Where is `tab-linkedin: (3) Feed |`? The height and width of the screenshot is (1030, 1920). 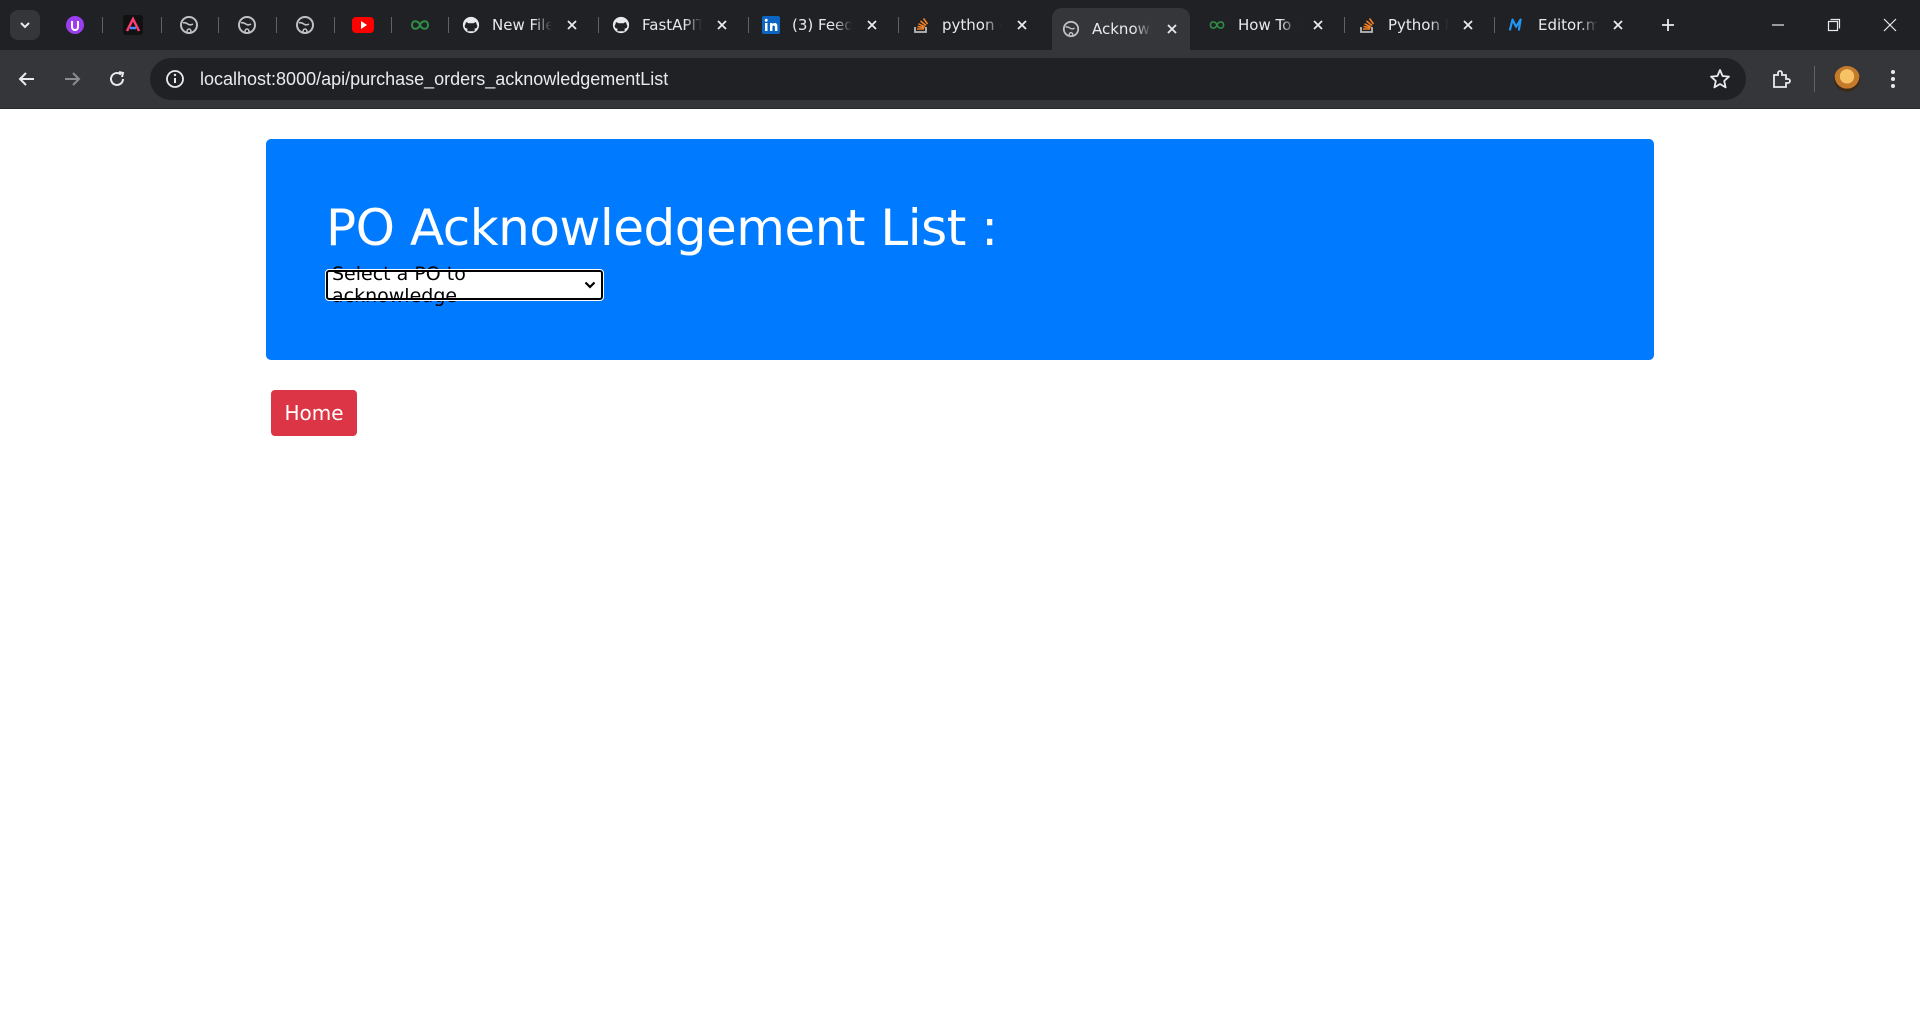 tab-linkedin: (3) Feed | is located at coordinates (821, 25).